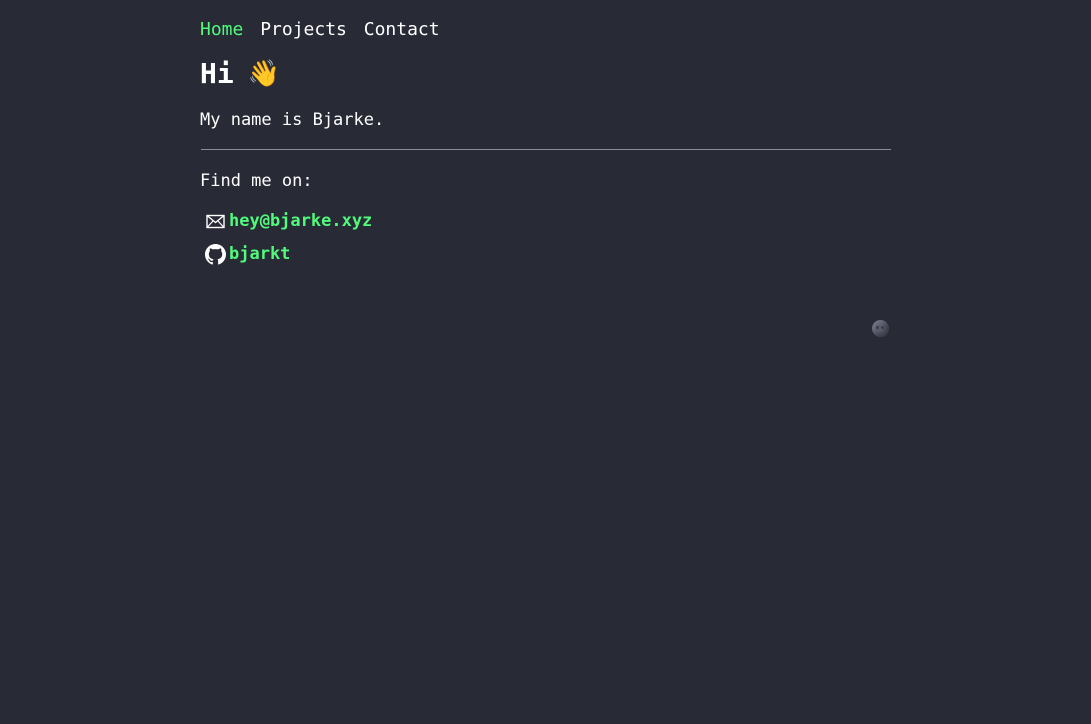  I want to click on github-link: bjarkt, so click(259, 254).